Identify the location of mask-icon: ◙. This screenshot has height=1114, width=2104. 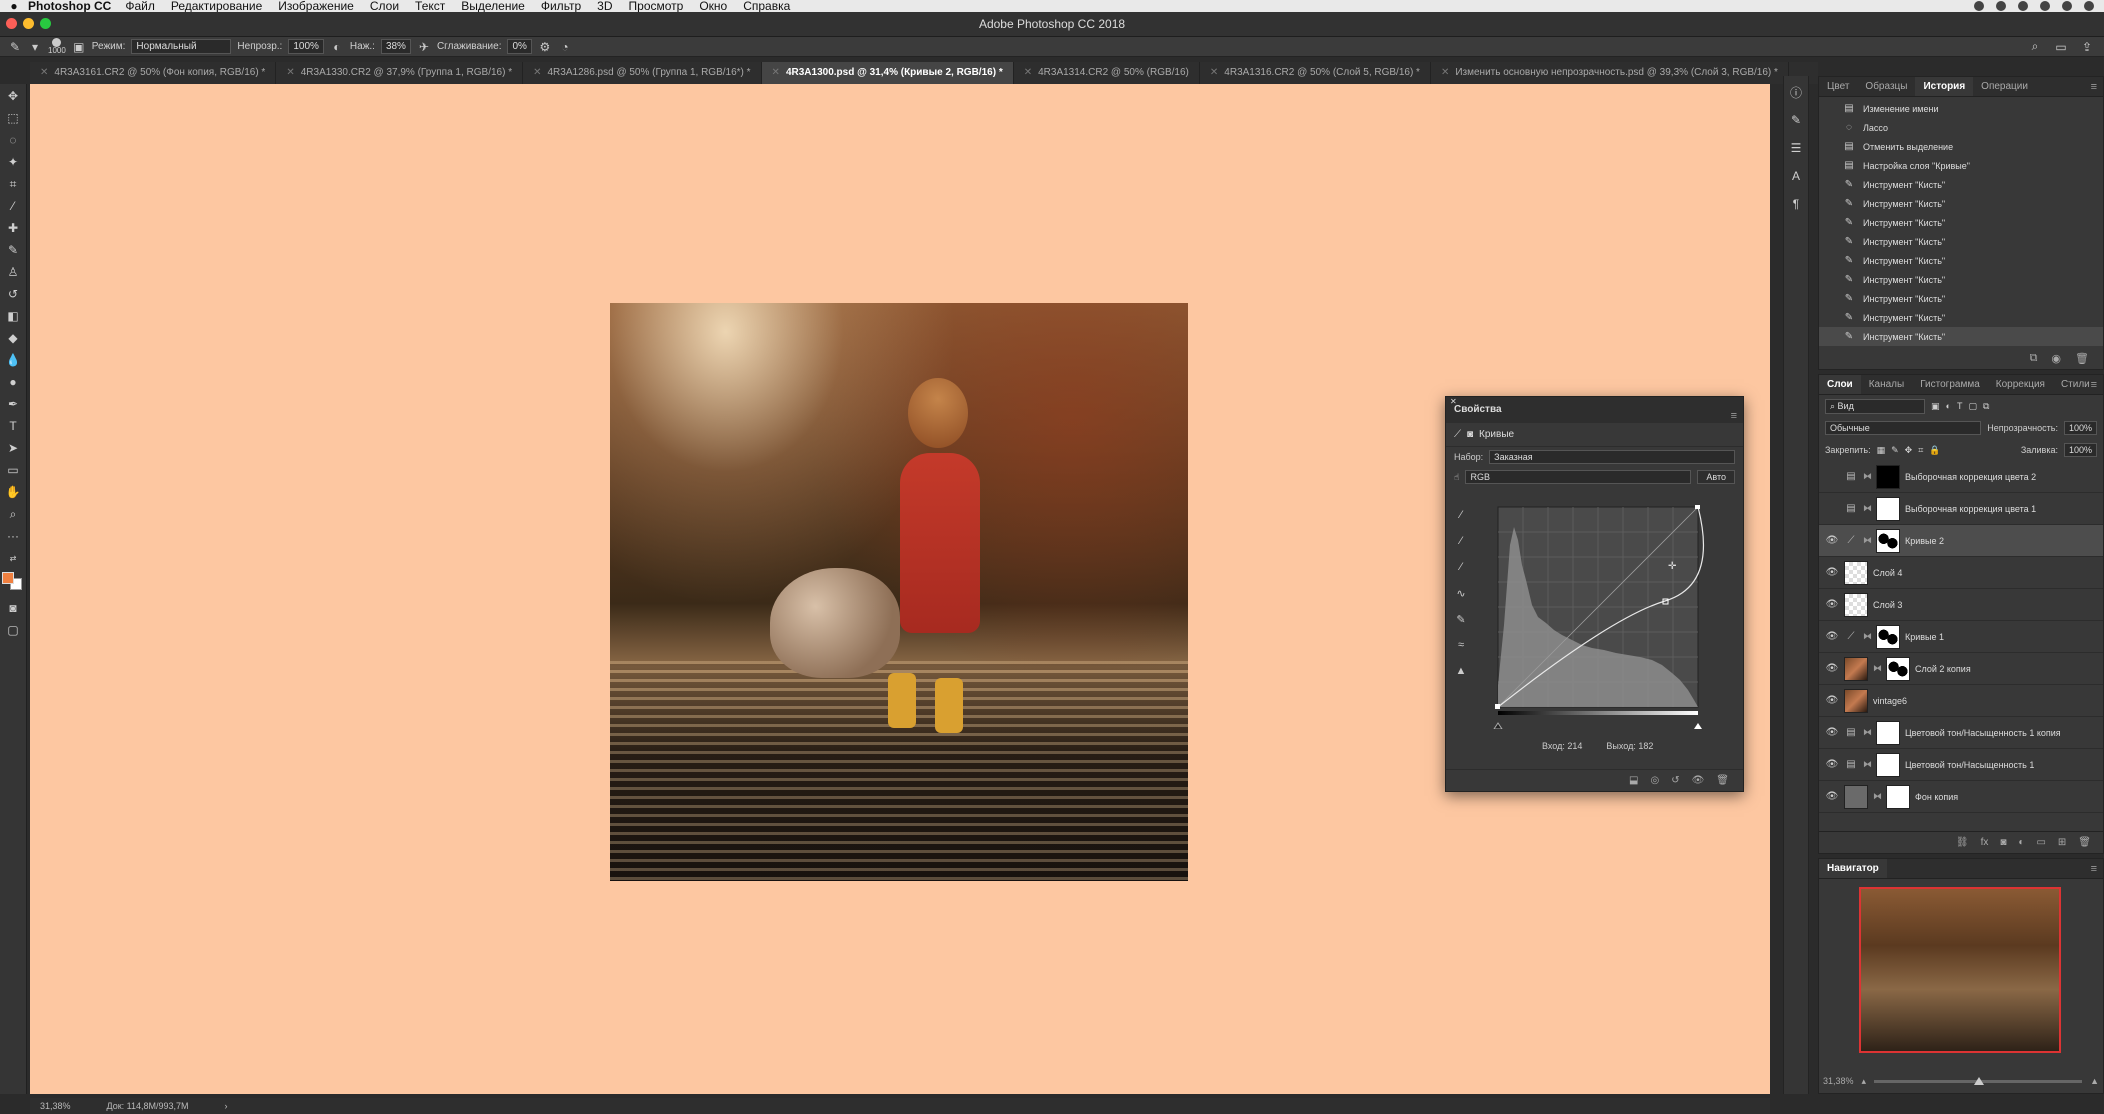
(1470, 434).